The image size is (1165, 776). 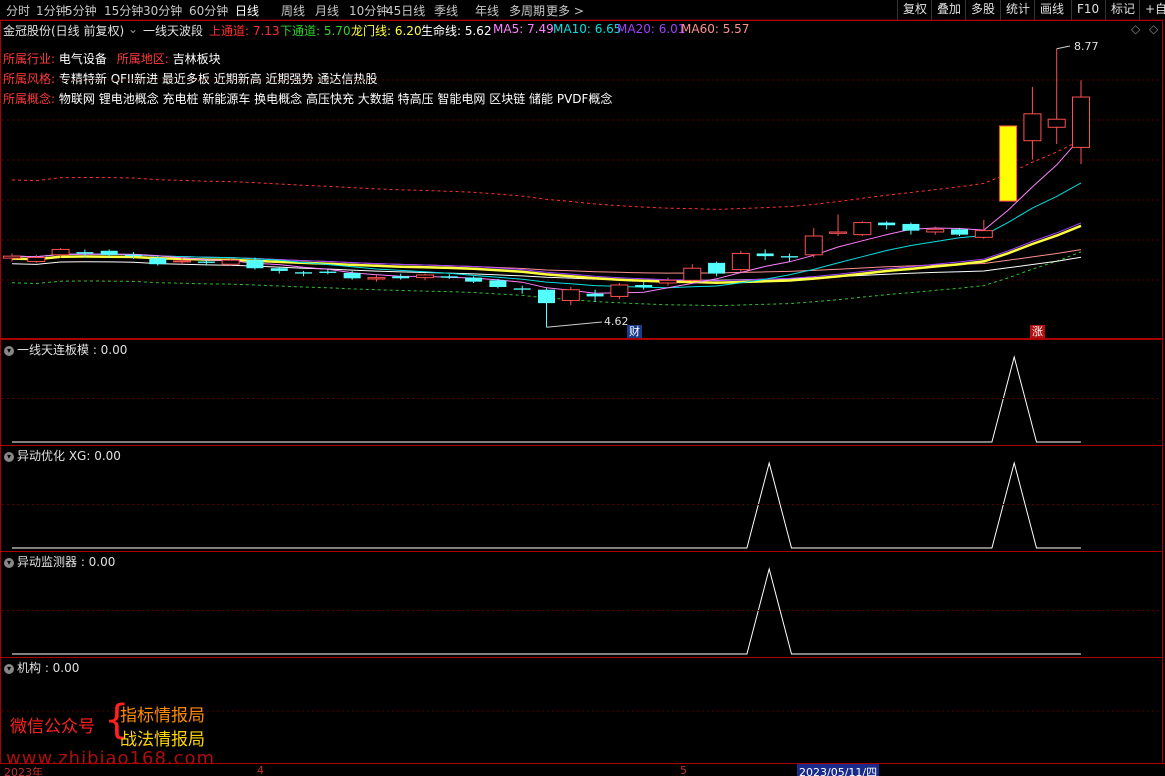 I want to click on pane3-title: ▾ 异动监测器 : 0.00, so click(x=59, y=561).